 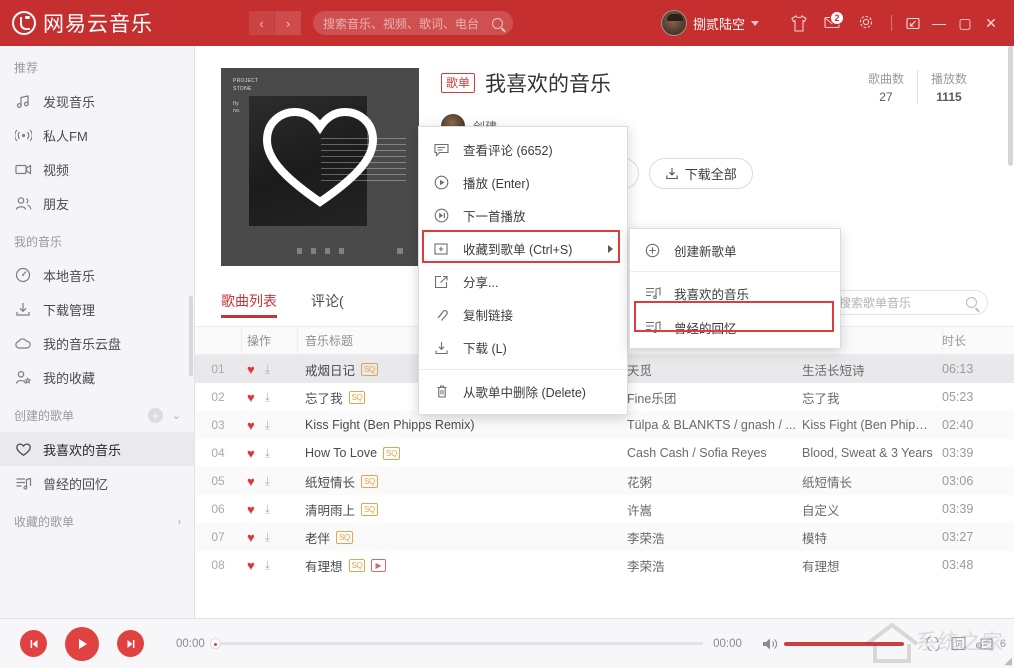 What do you see at coordinates (832, 23) in the screenshot?
I see `mail-button: 2` at bounding box center [832, 23].